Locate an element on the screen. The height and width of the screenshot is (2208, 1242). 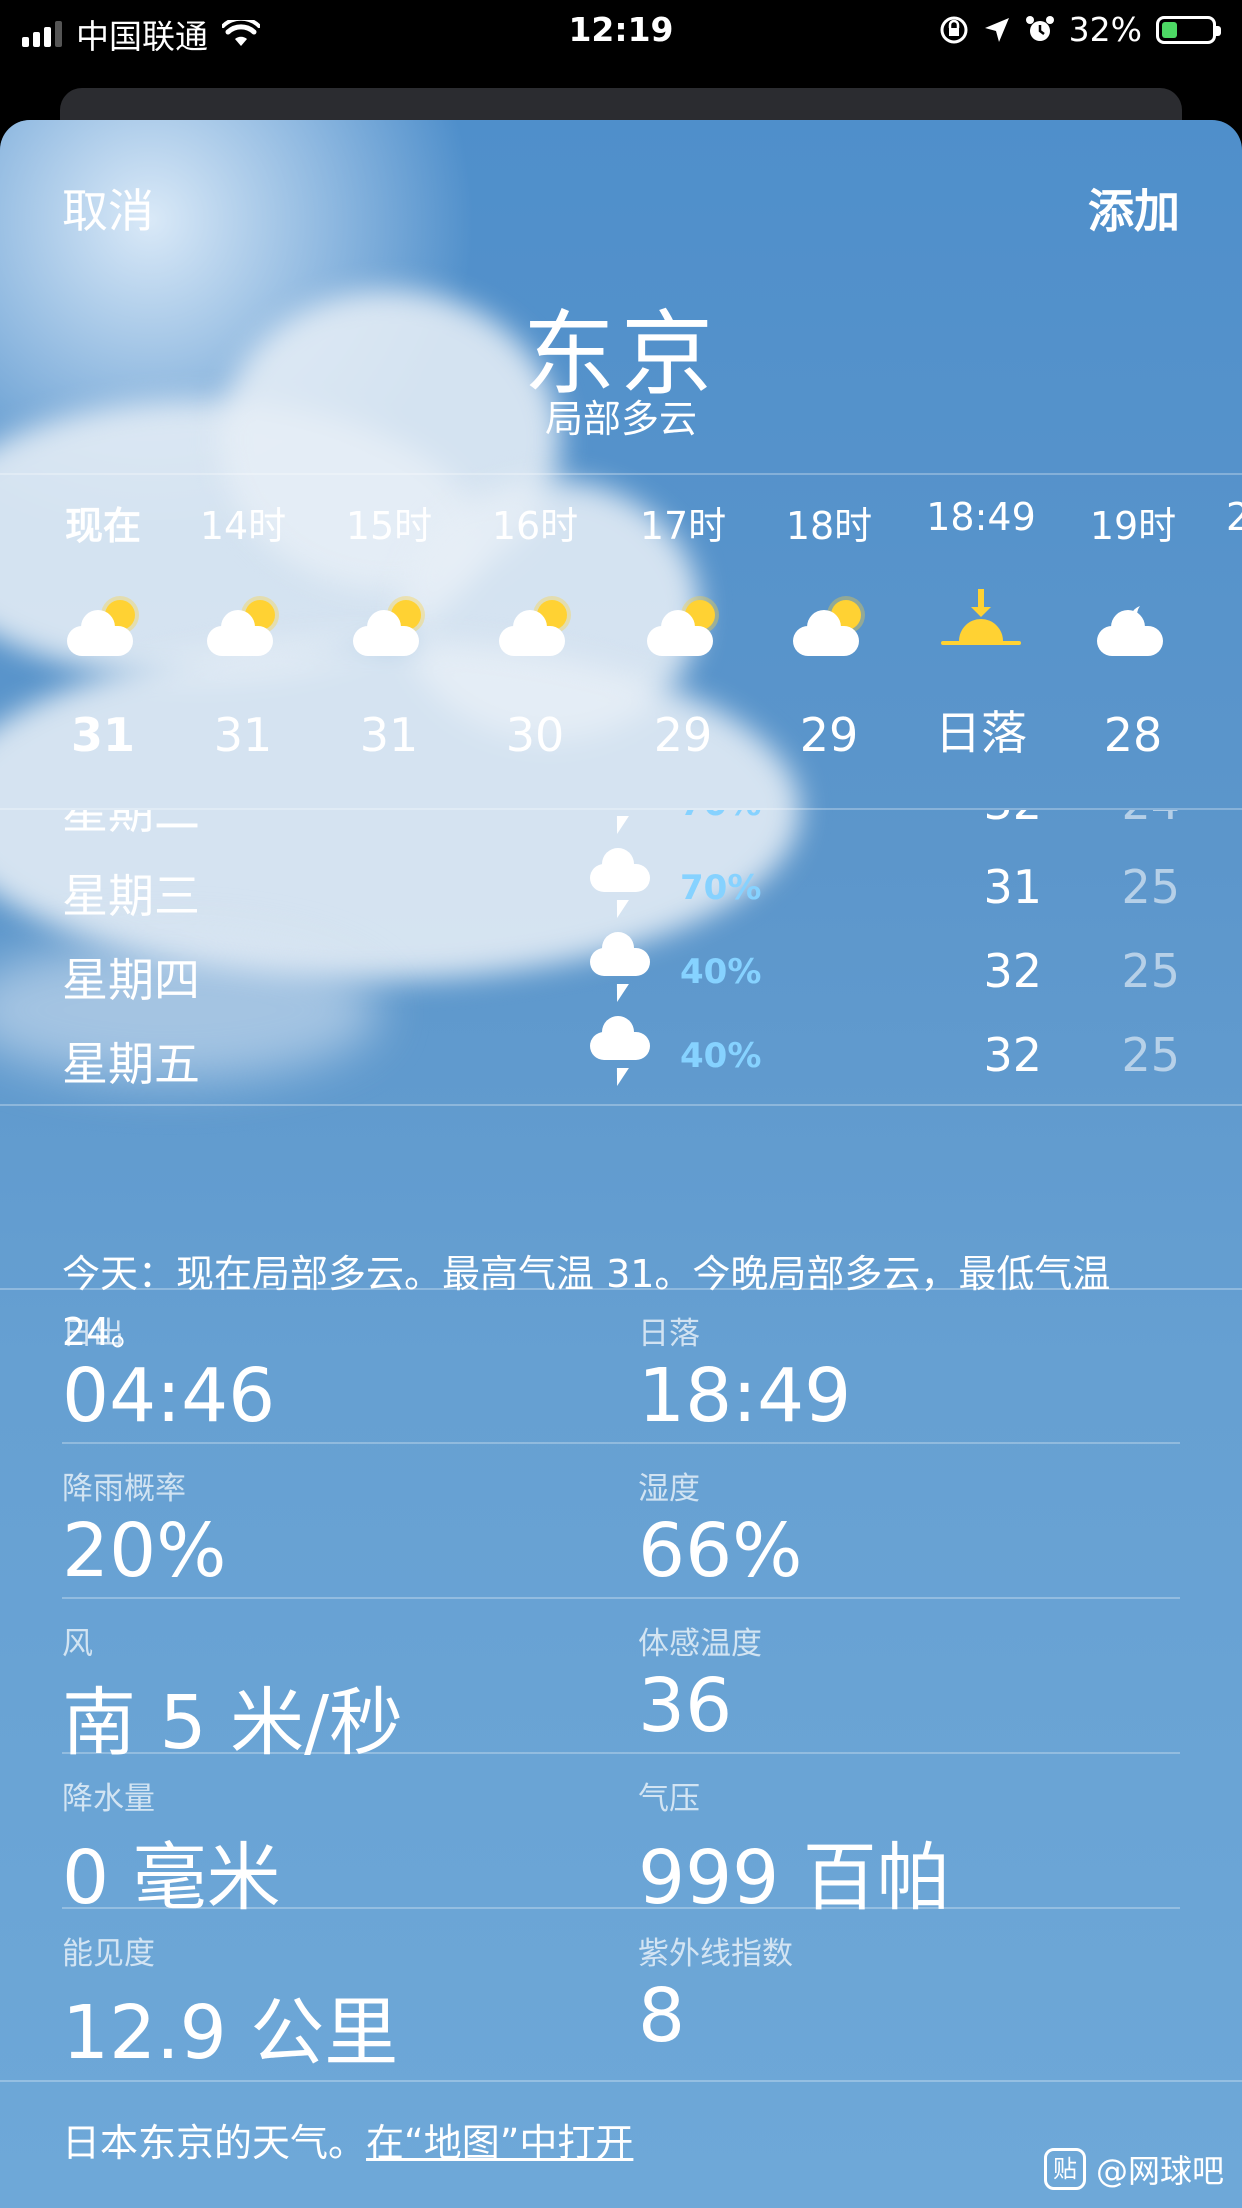
hour-label: 17时 is located at coordinates (683, 526).